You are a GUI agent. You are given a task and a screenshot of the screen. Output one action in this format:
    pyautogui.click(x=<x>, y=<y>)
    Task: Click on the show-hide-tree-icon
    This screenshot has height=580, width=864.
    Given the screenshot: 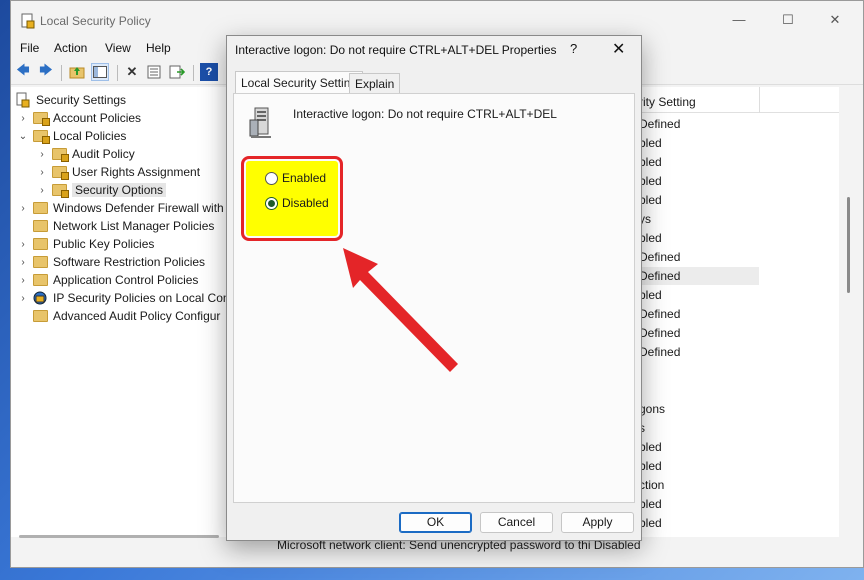 What is the action you would take?
    pyautogui.click(x=100, y=72)
    